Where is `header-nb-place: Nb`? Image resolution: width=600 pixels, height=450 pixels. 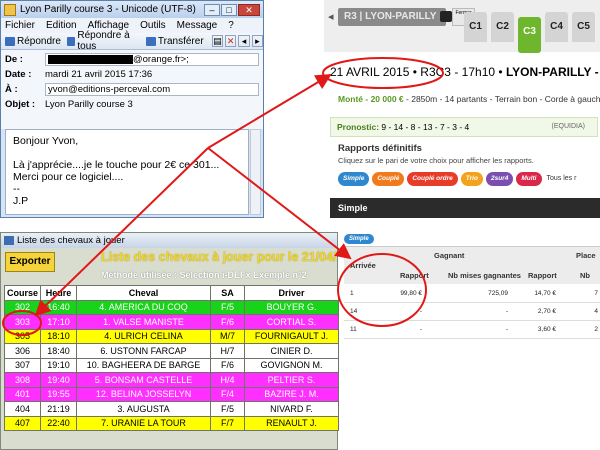 header-nb-place: Nb is located at coordinates (585, 275).